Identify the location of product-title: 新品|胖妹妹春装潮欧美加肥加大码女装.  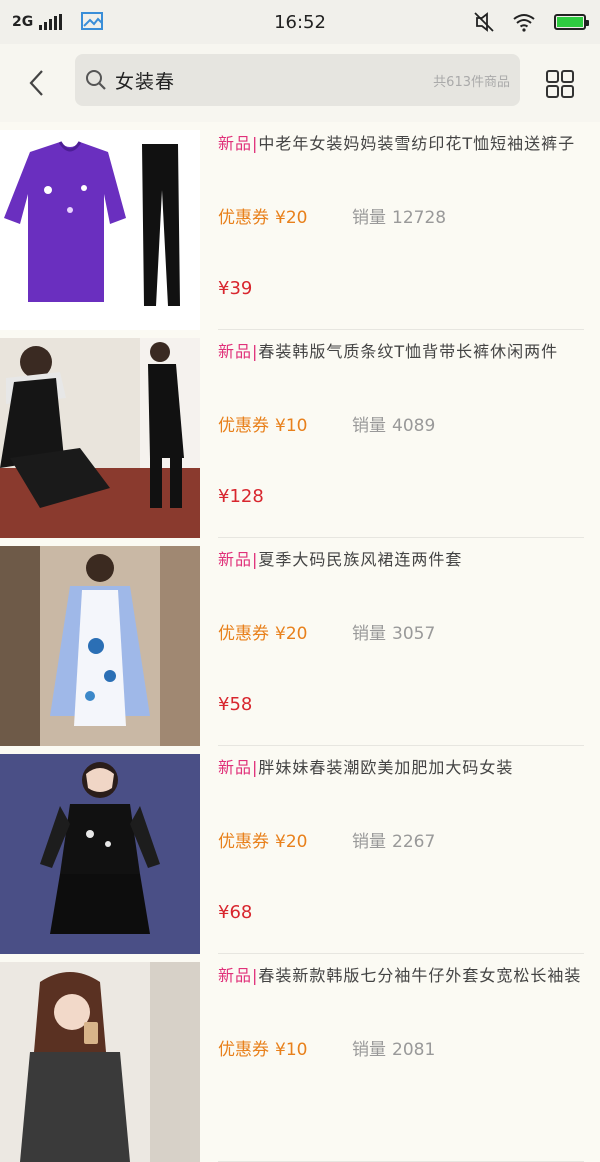
(401, 768).